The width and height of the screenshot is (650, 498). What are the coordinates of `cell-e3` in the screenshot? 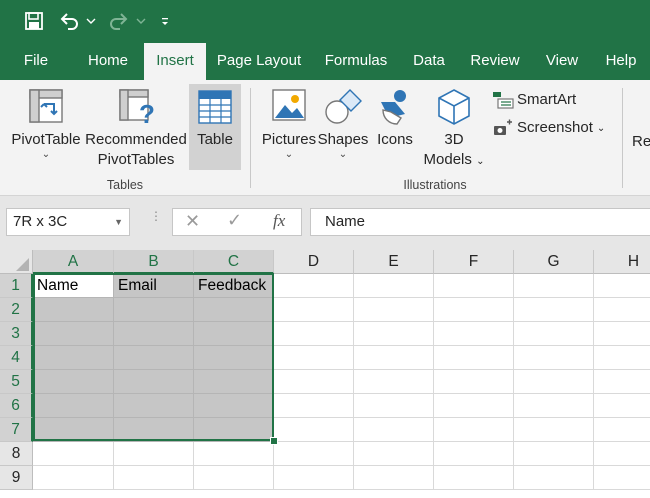 It's located at (394, 334).